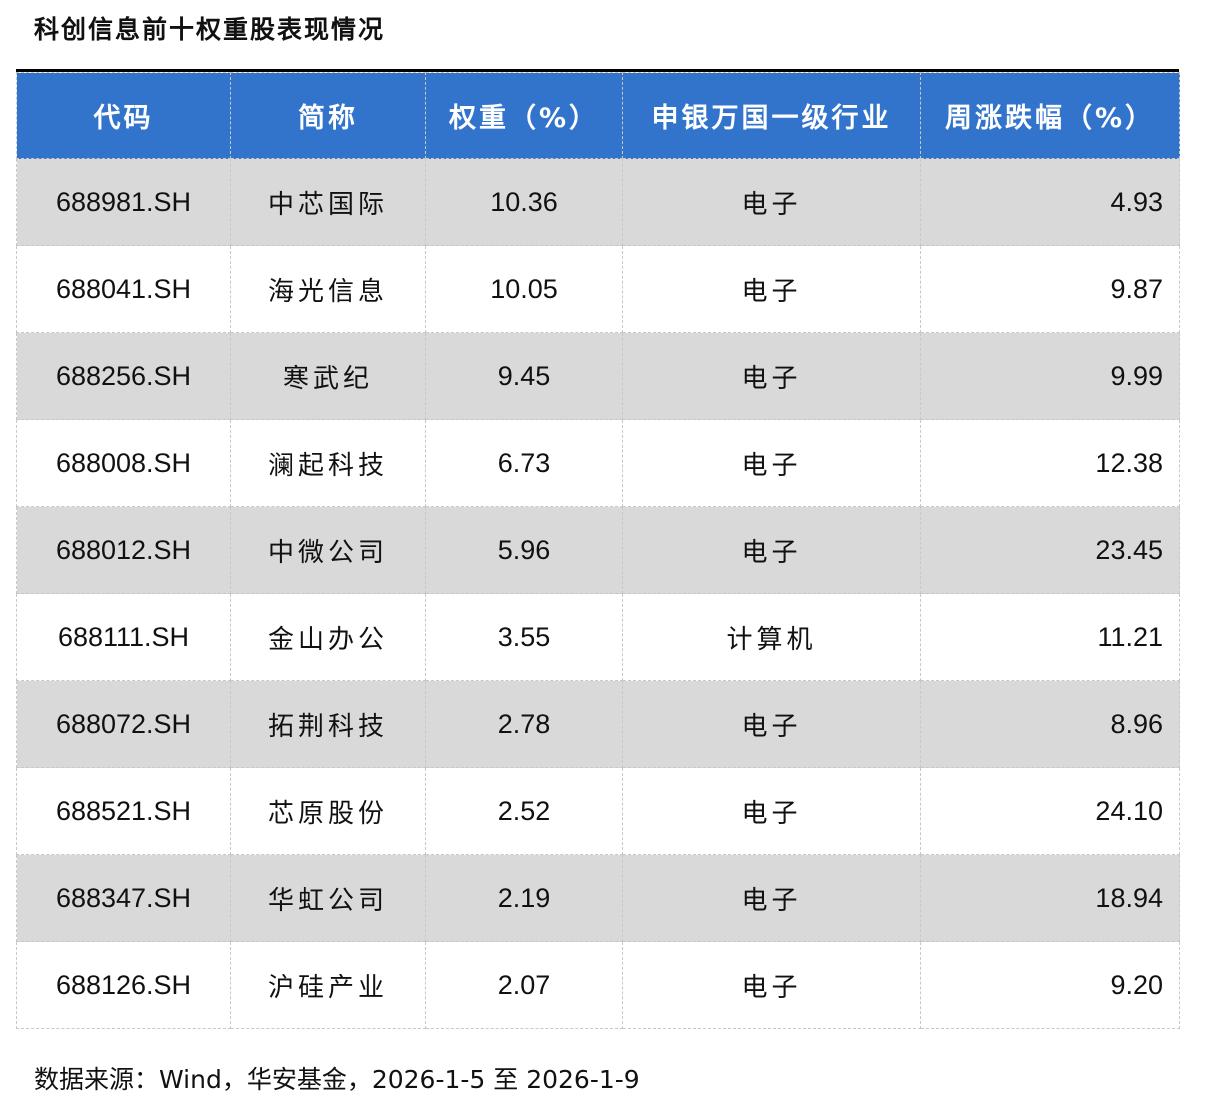 The height and width of the screenshot is (1116, 1206). I want to click on cell-name: 中芯国际, so click(328, 202).